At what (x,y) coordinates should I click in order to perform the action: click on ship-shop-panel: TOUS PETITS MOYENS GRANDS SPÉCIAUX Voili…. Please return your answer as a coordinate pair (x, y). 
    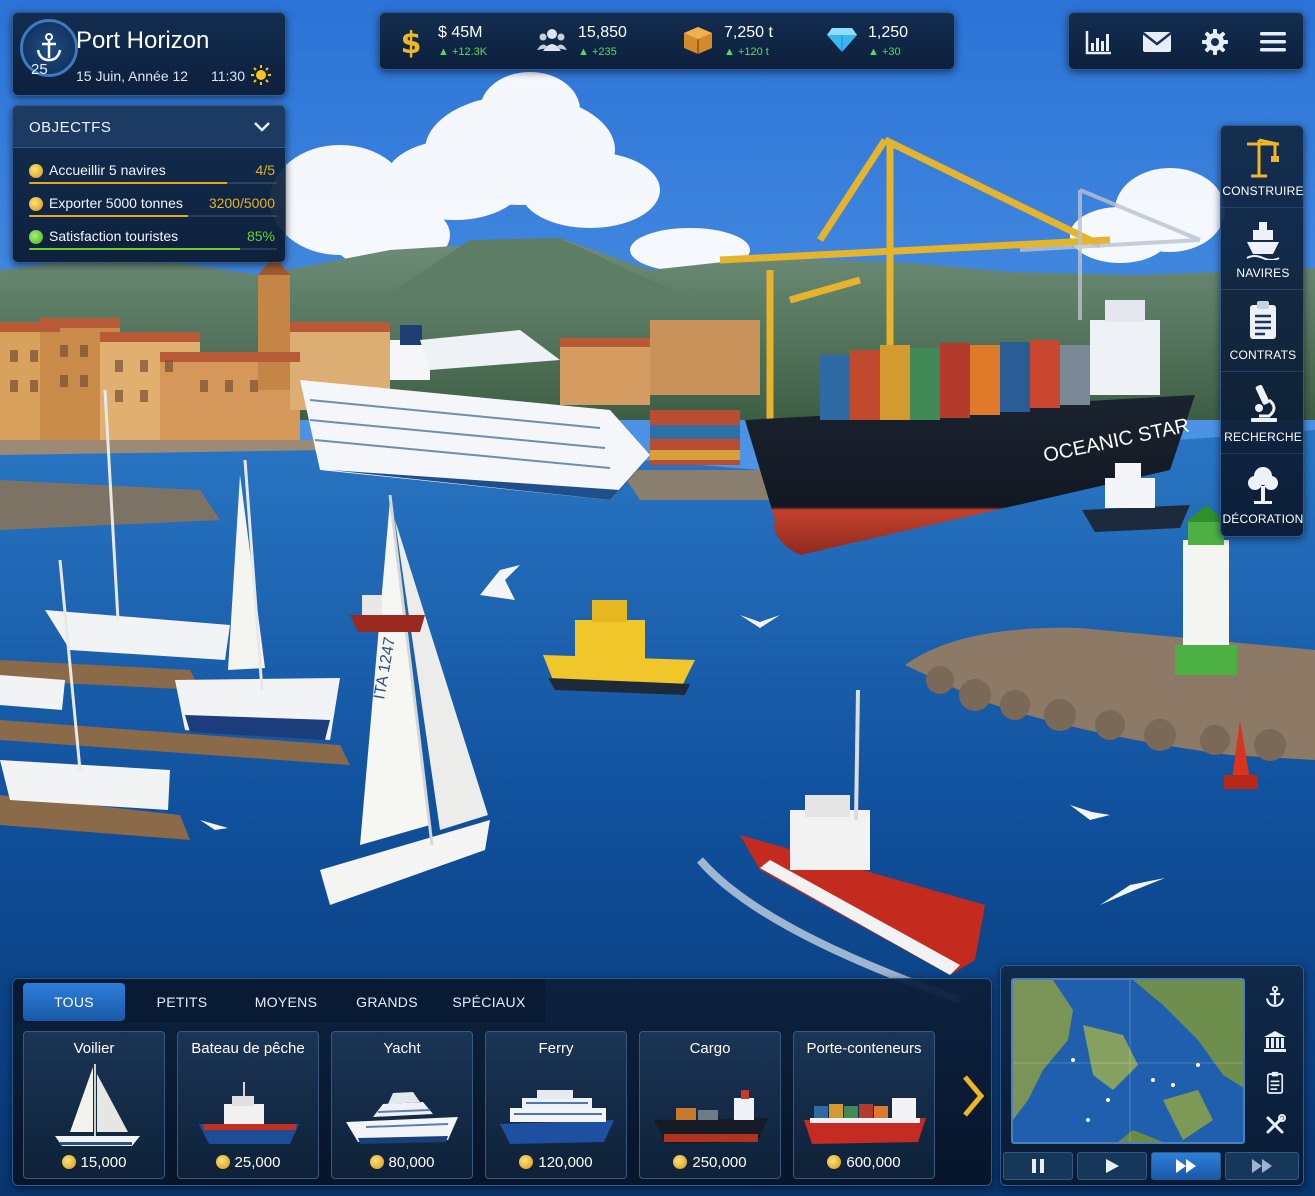
    Looking at the image, I should click on (502, 1082).